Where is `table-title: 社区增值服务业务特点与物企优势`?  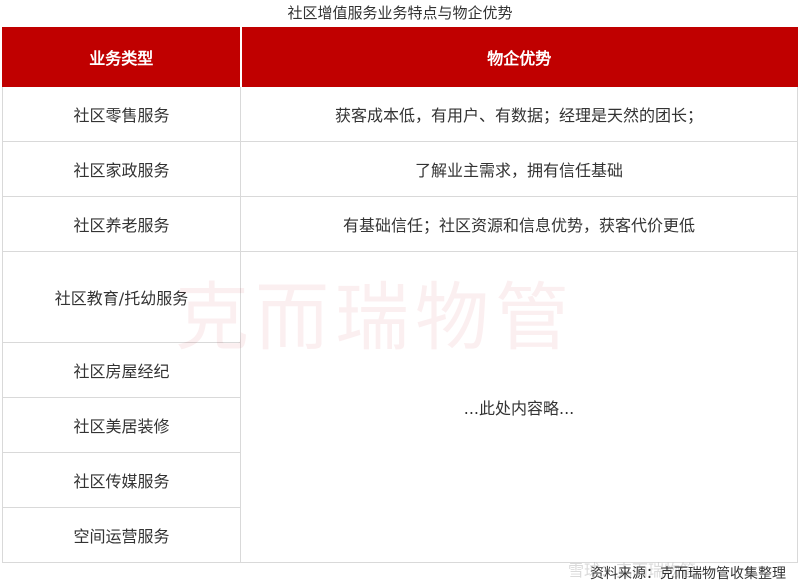 table-title: 社区增值服务业务特点与物企优势 is located at coordinates (400, 13).